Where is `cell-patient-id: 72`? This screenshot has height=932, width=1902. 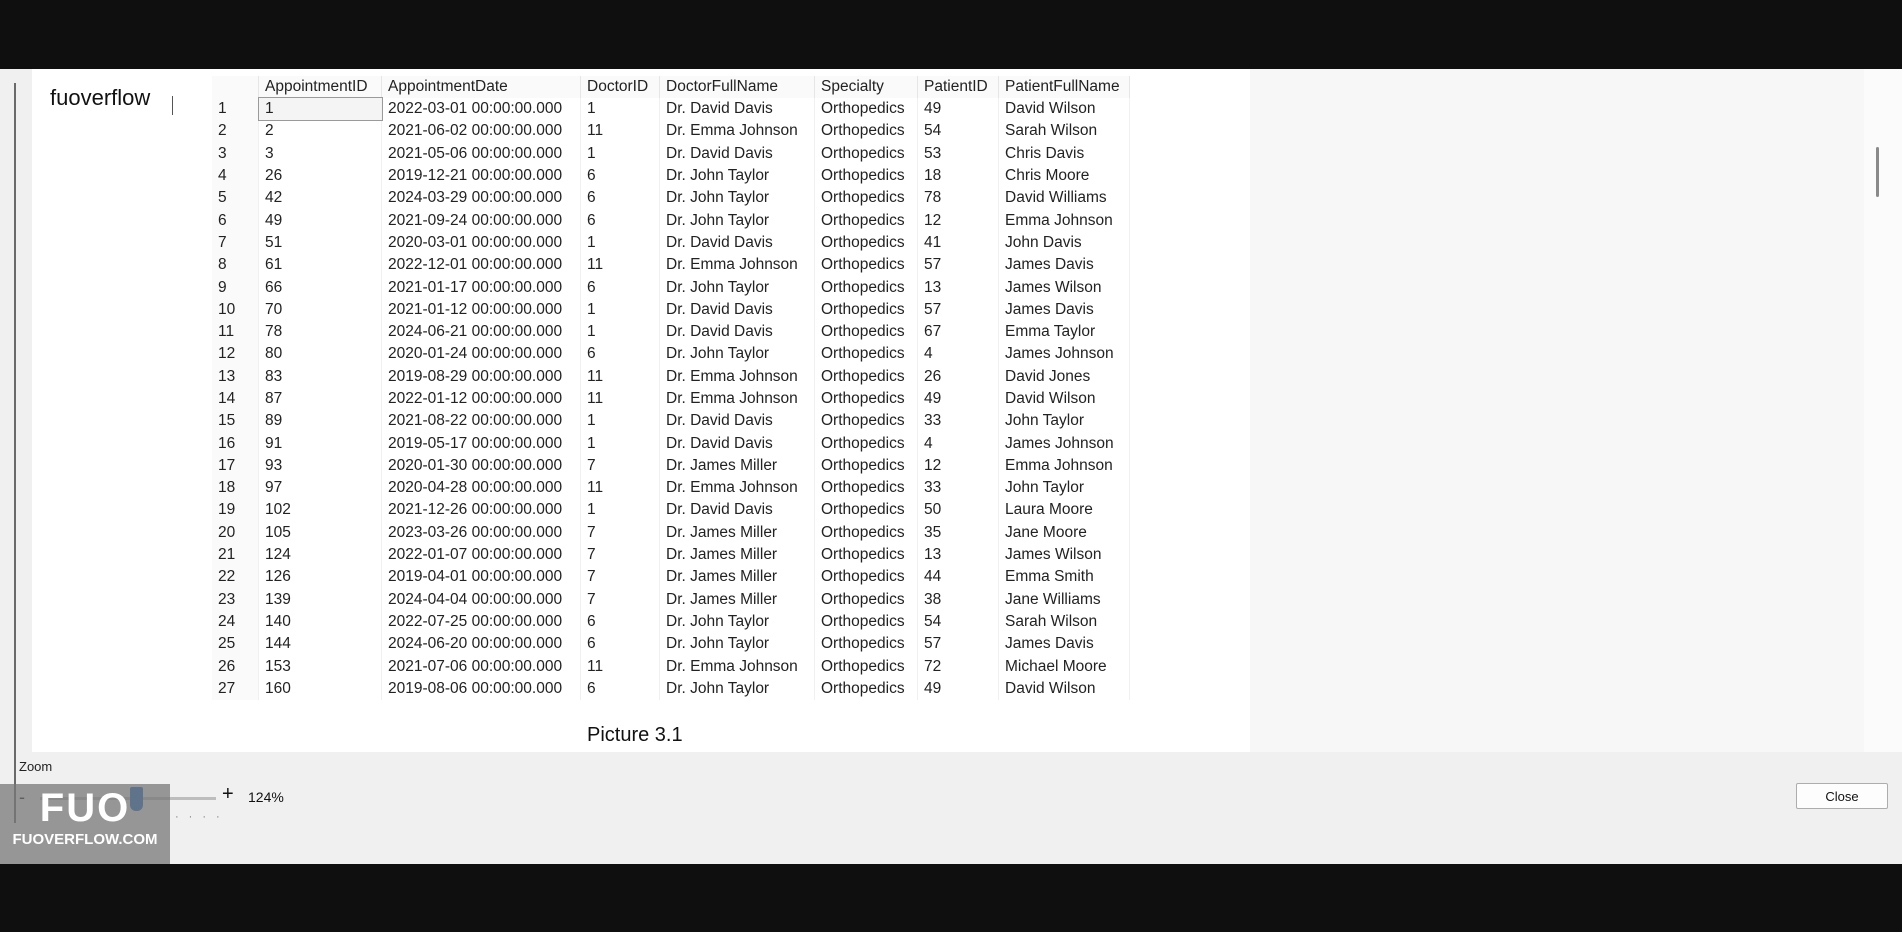
cell-patient-id: 72 is located at coordinates (958, 666).